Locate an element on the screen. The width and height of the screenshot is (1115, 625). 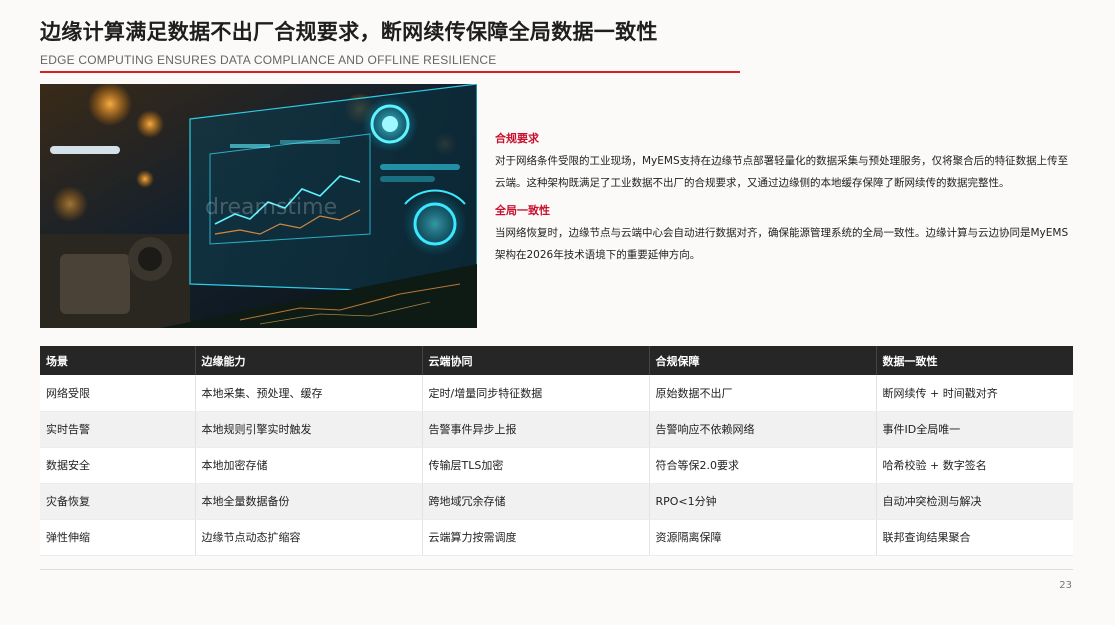
page-title: 边缘计算满足数据不出厂合规要求，断网续传保障全局数据一致性 is located at coordinates (349, 32).